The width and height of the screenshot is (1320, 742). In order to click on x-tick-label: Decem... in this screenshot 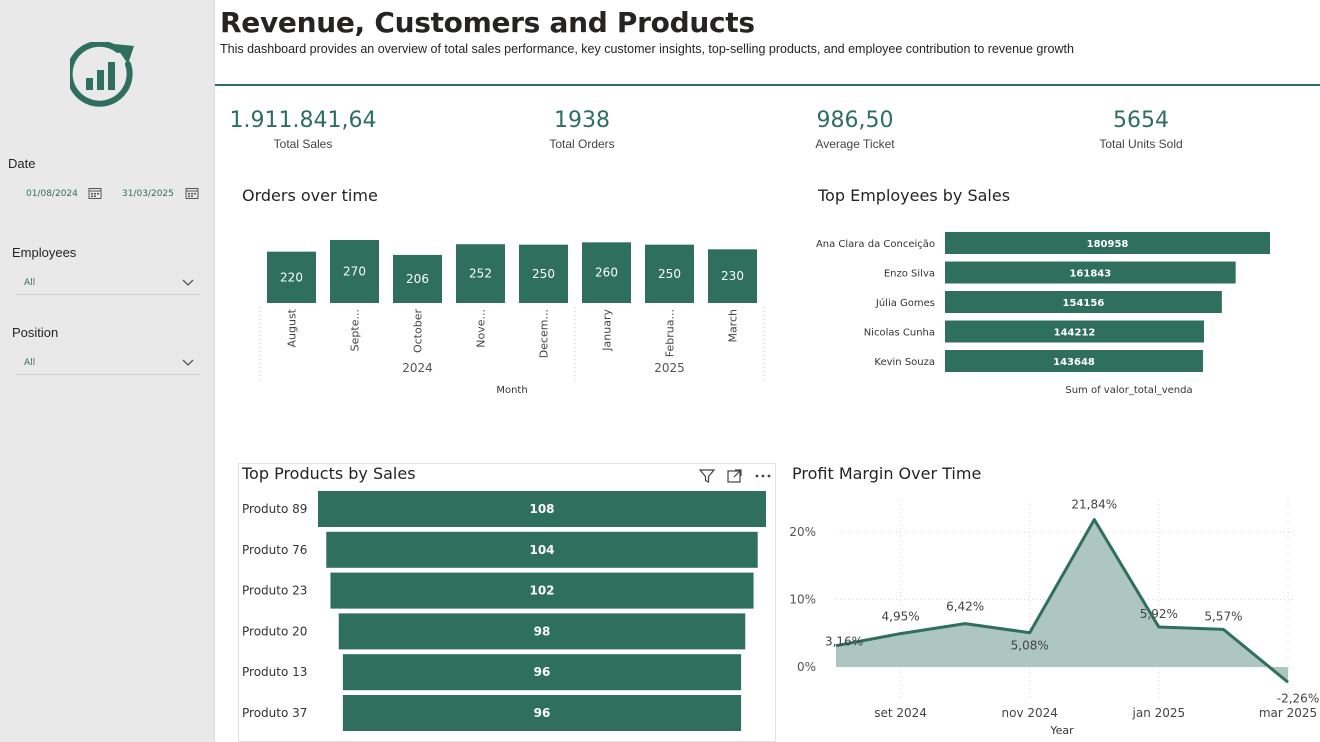, I will do `click(544, 333)`.